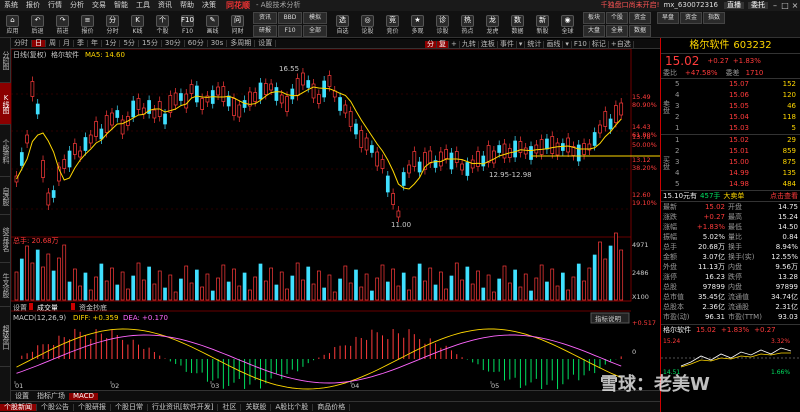 Image resolution: width=800 pixels, height=412 pixels. What do you see at coordinates (594, 31) in the screenshot?
I see `toolbar-extra-button: 大盘` at bounding box center [594, 31].